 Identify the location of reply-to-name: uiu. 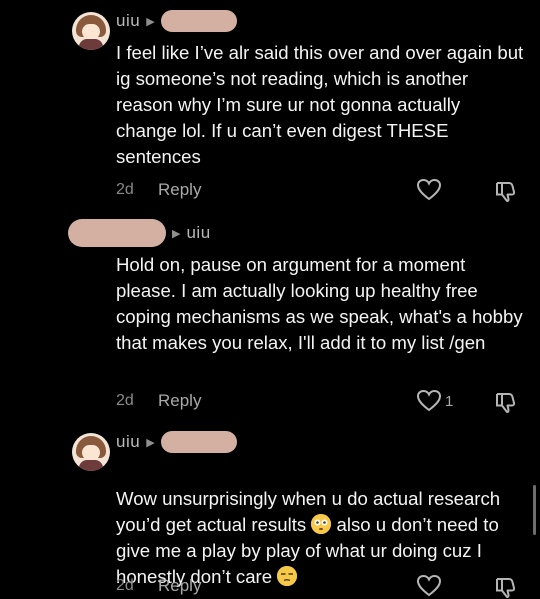
(198, 233).